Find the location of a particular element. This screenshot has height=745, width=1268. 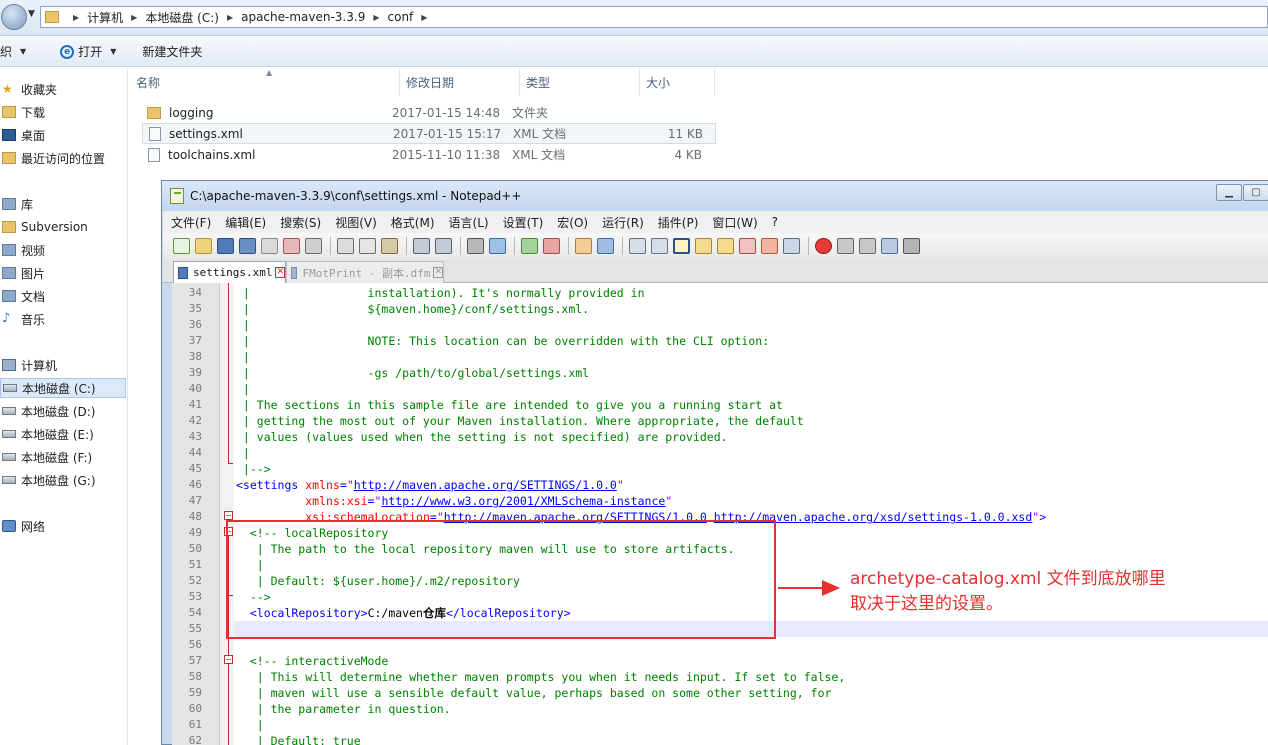

zoom-out-icon is located at coordinates (551, 246).